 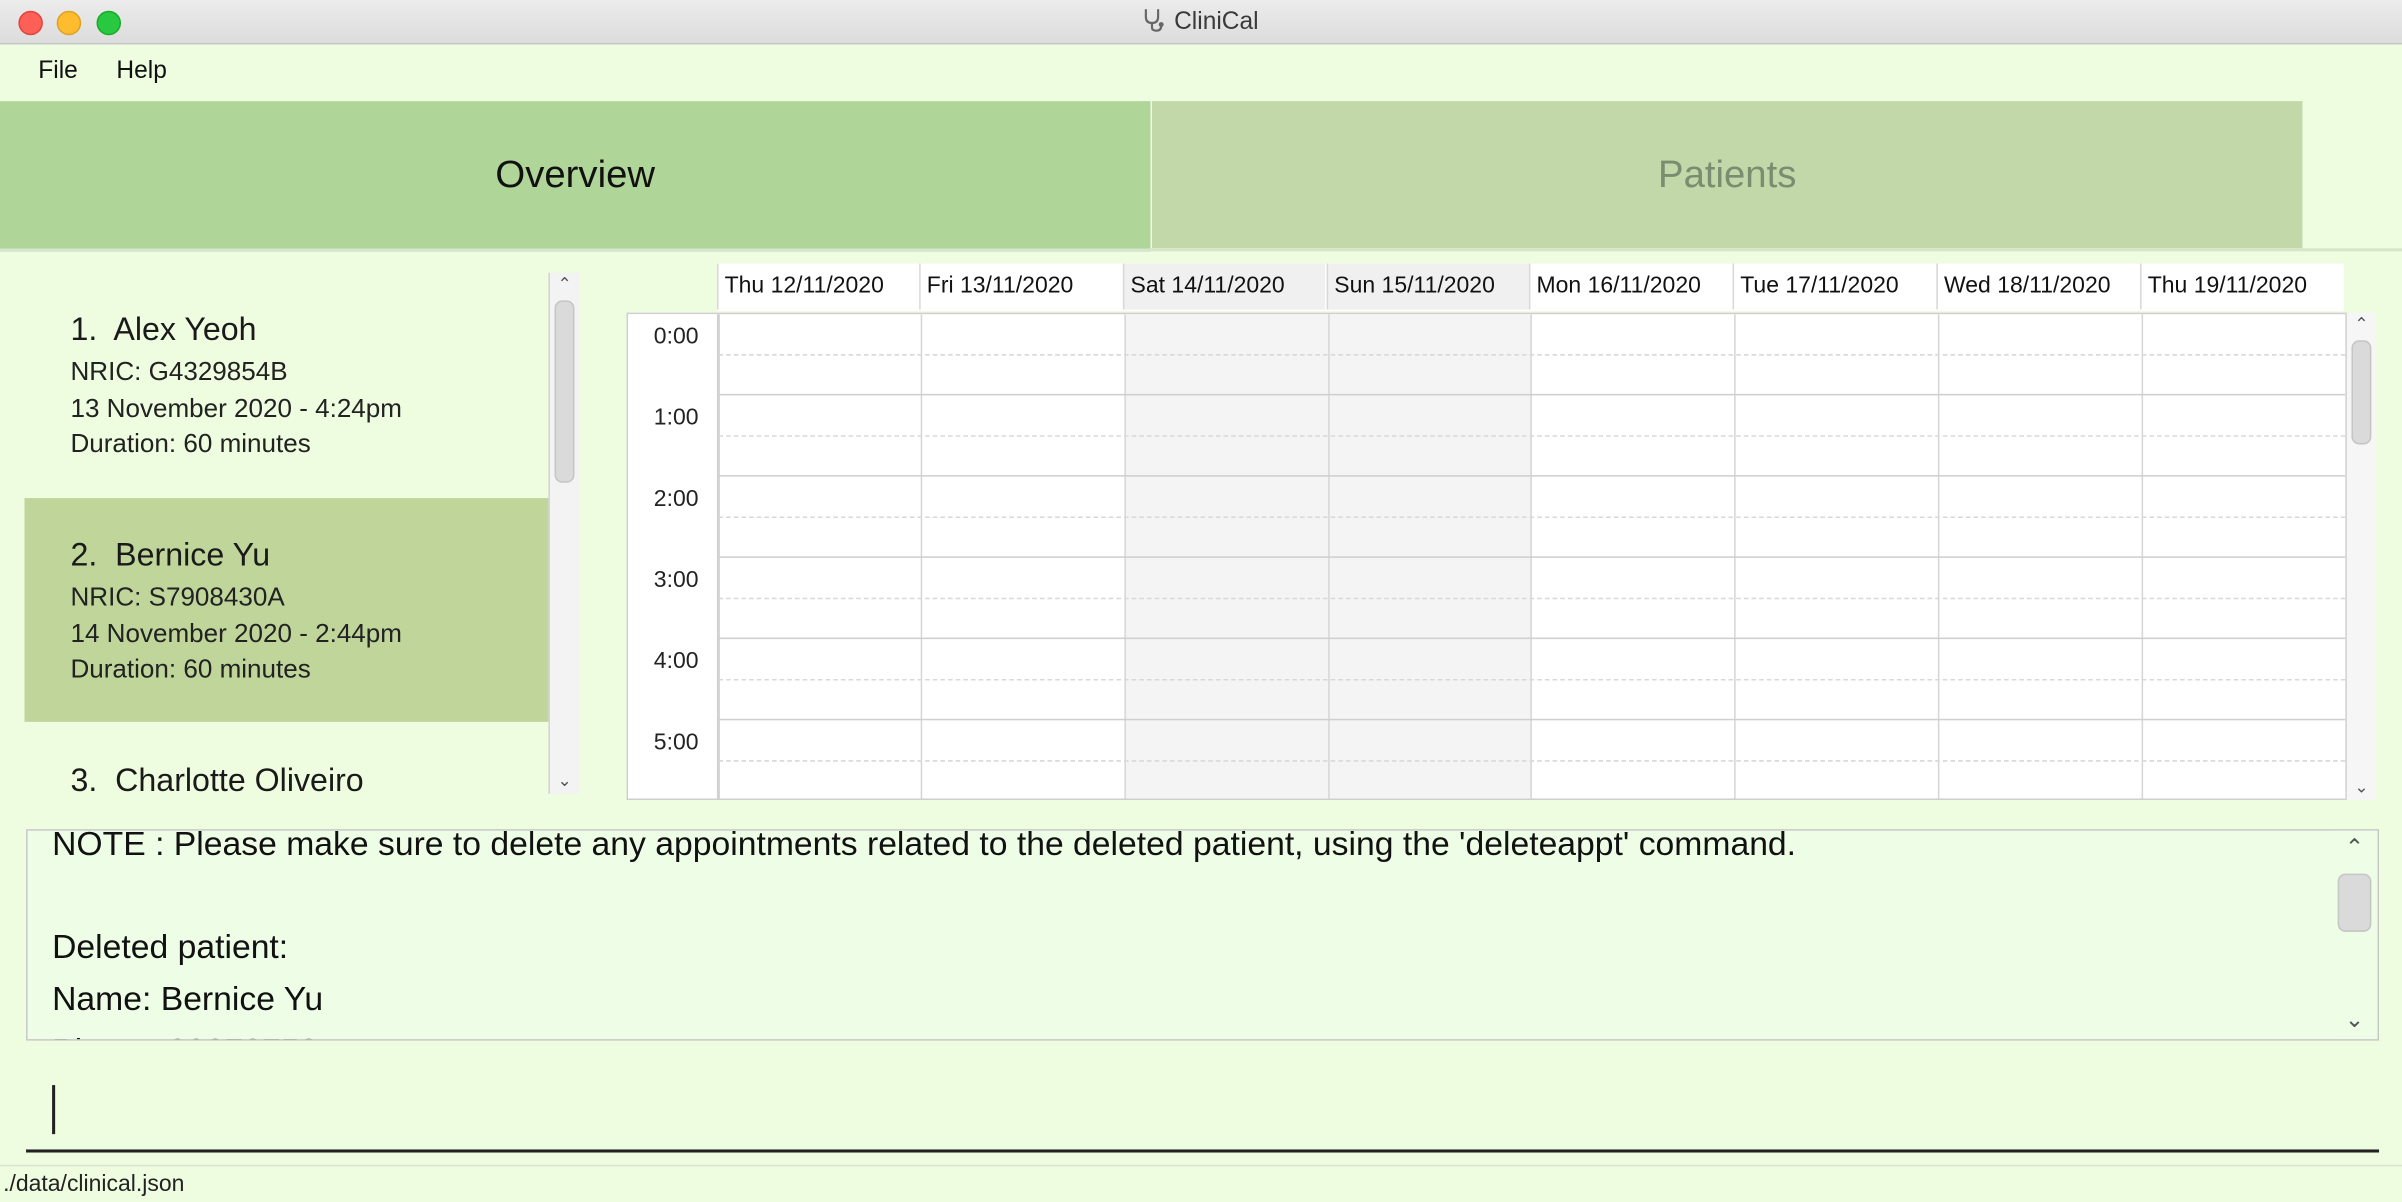 I want to click on appointment-title: 3. Charlotte Oliveiro, so click(x=216, y=778).